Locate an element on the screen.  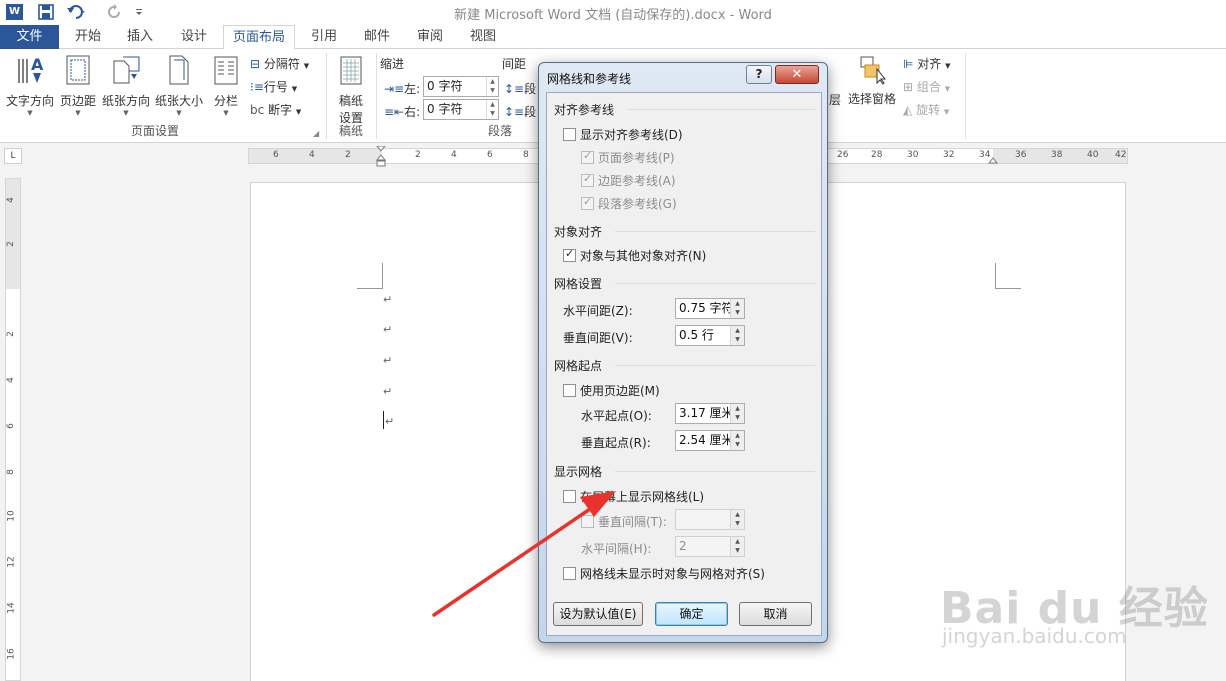
h-origin-input: 3.17 厘米 ▲ ▼ is located at coordinates (710, 413).